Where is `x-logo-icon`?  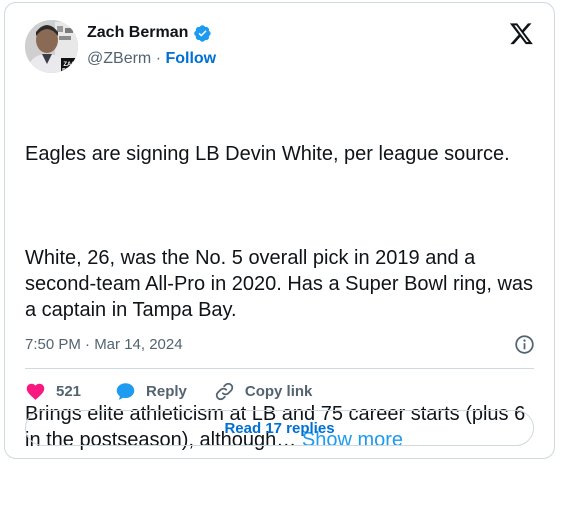 x-logo-icon is located at coordinates (521, 33).